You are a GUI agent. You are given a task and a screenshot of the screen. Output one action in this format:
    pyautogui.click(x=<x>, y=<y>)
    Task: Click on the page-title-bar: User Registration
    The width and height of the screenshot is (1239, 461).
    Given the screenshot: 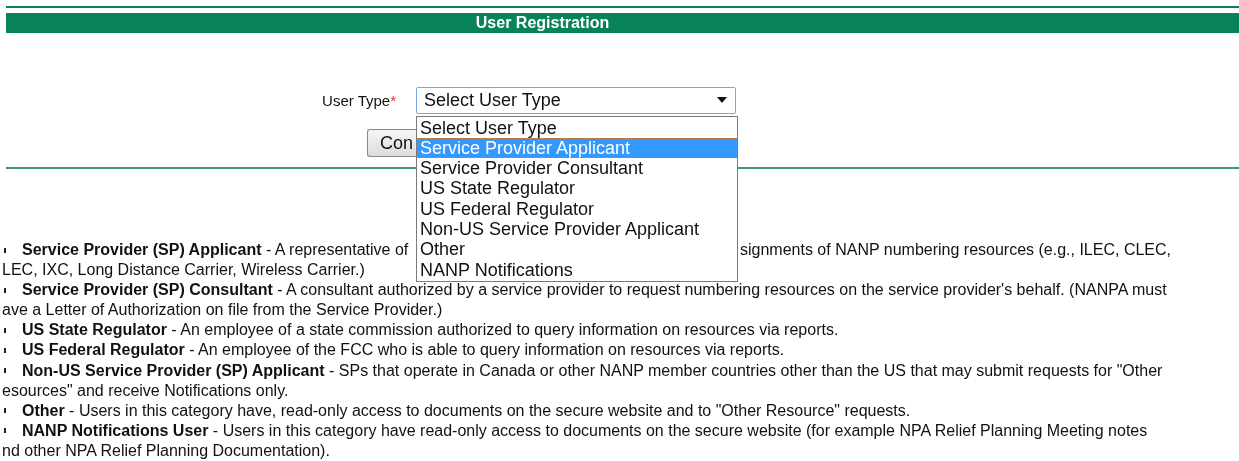 What is the action you would take?
    pyautogui.click(x=622, y=23)
    